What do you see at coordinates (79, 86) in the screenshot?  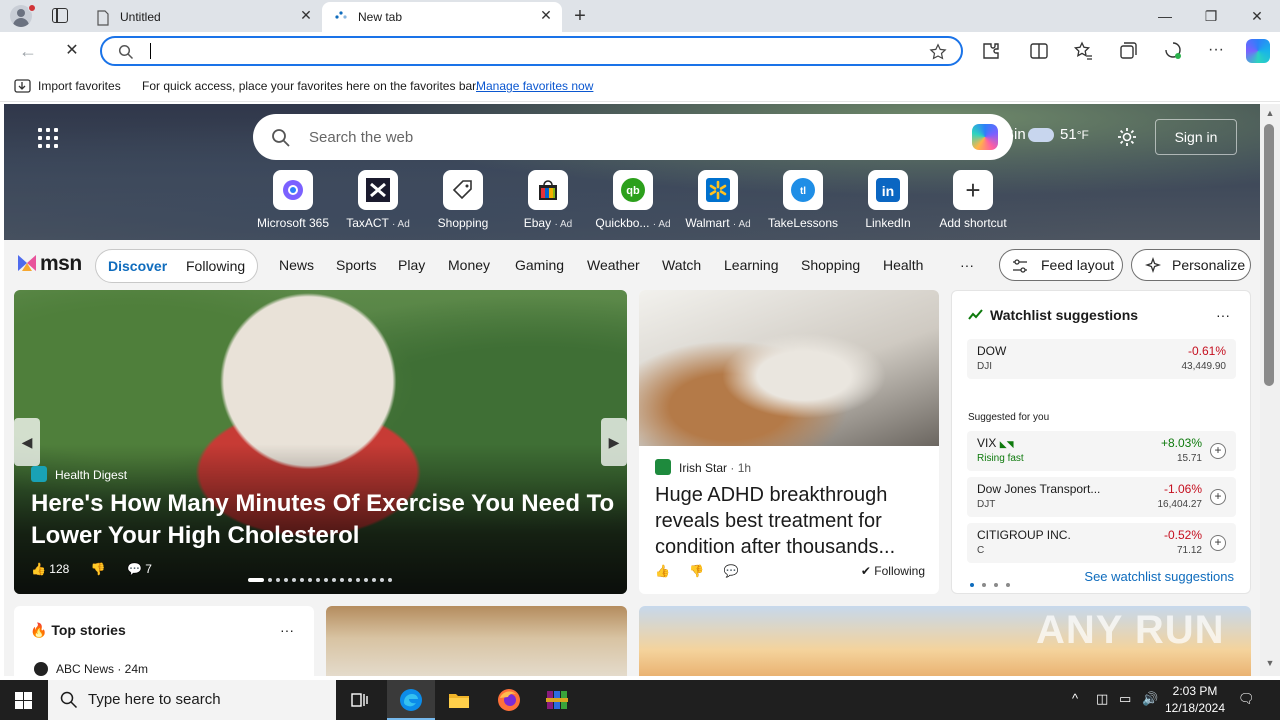 I see `import-favorites-button: Import favorites` at bounding box center [79, 86].